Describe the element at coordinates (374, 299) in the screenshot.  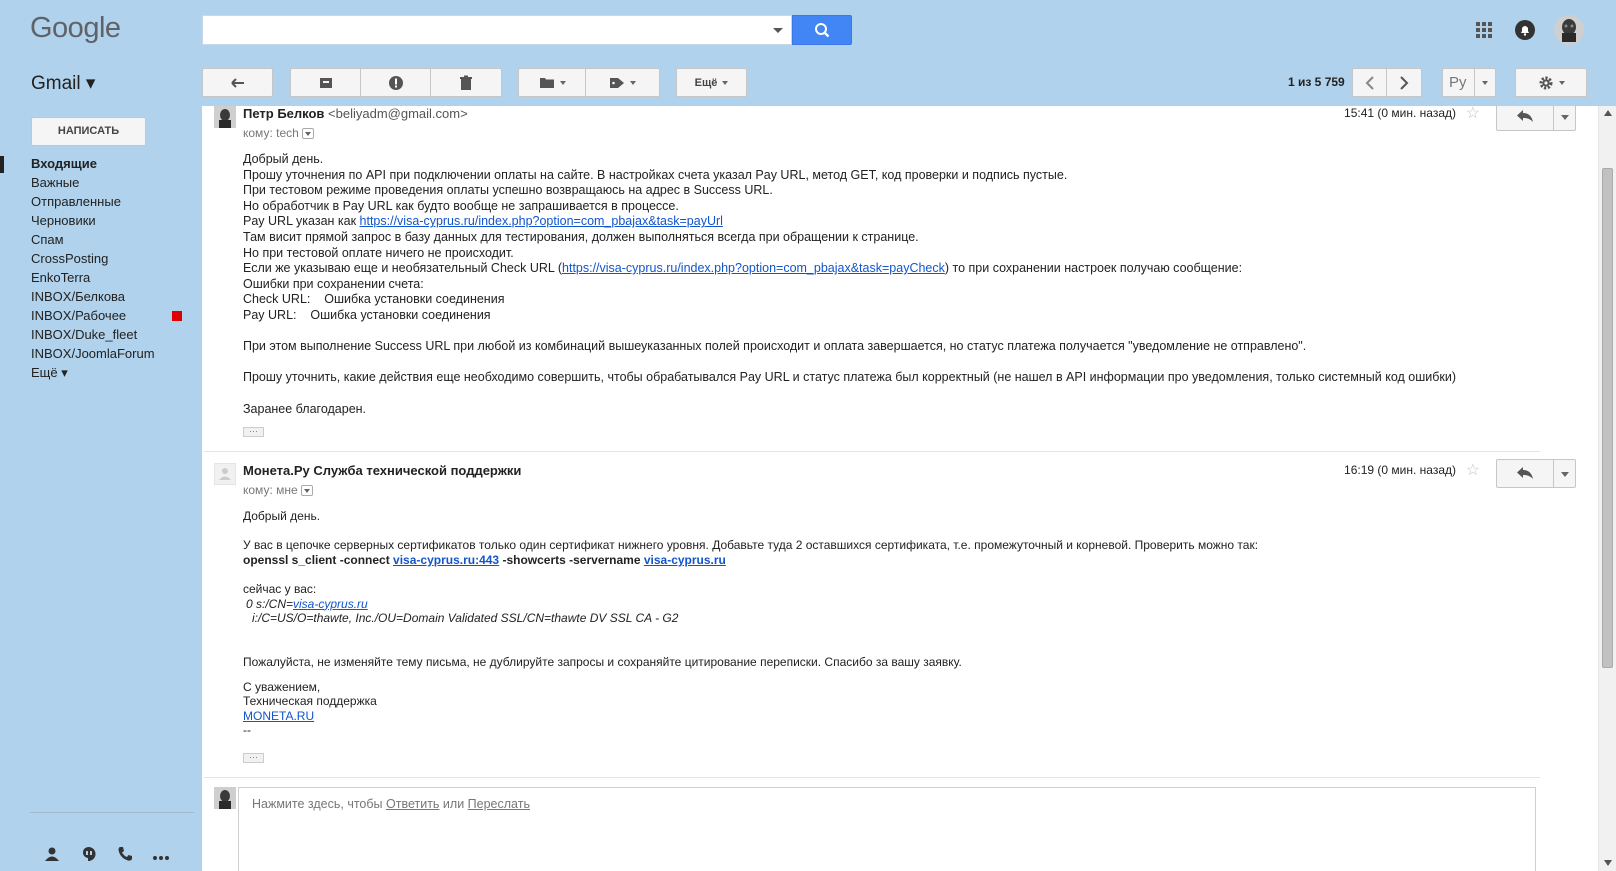
I see `body-line: Check URL: Ошибка установки соединения` at that location.